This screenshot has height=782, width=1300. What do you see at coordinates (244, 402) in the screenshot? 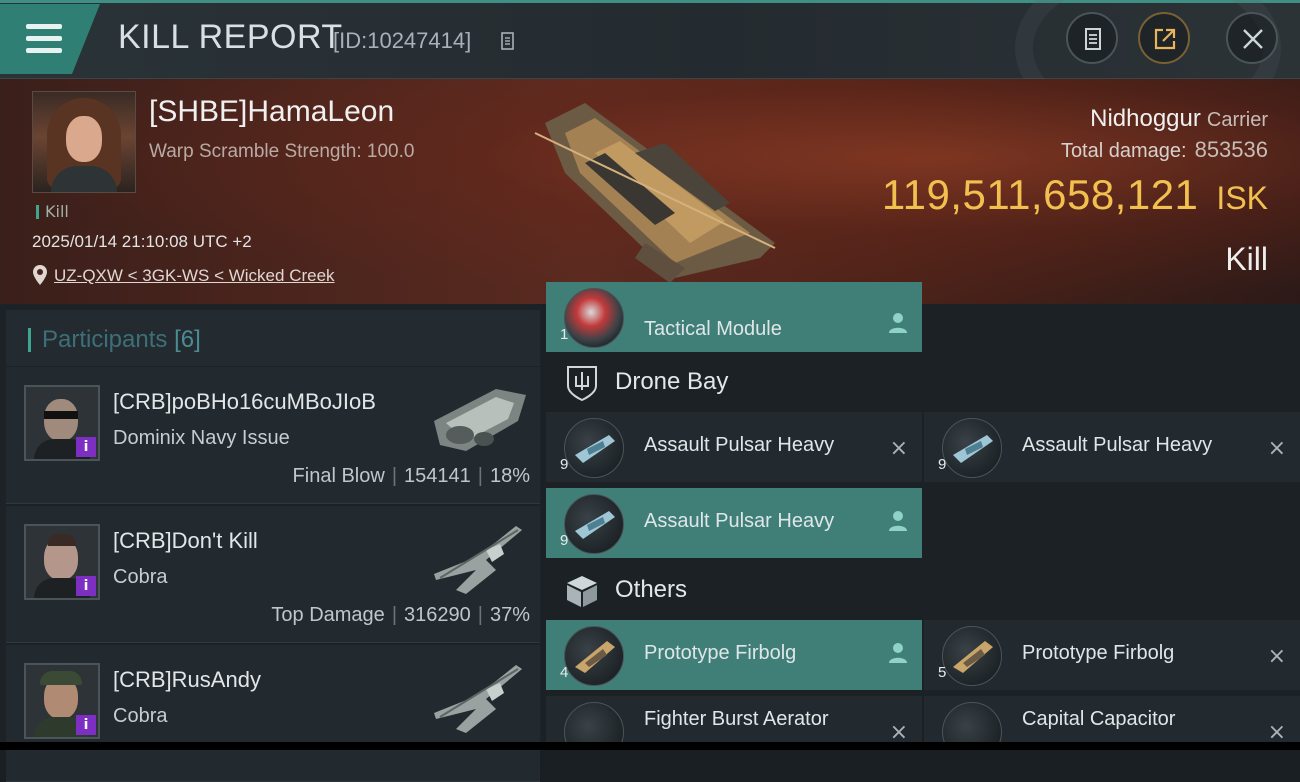
I see `participant-name: [CRB]poBHo16cuMBoJIoB` at bounding box center [244, 402].